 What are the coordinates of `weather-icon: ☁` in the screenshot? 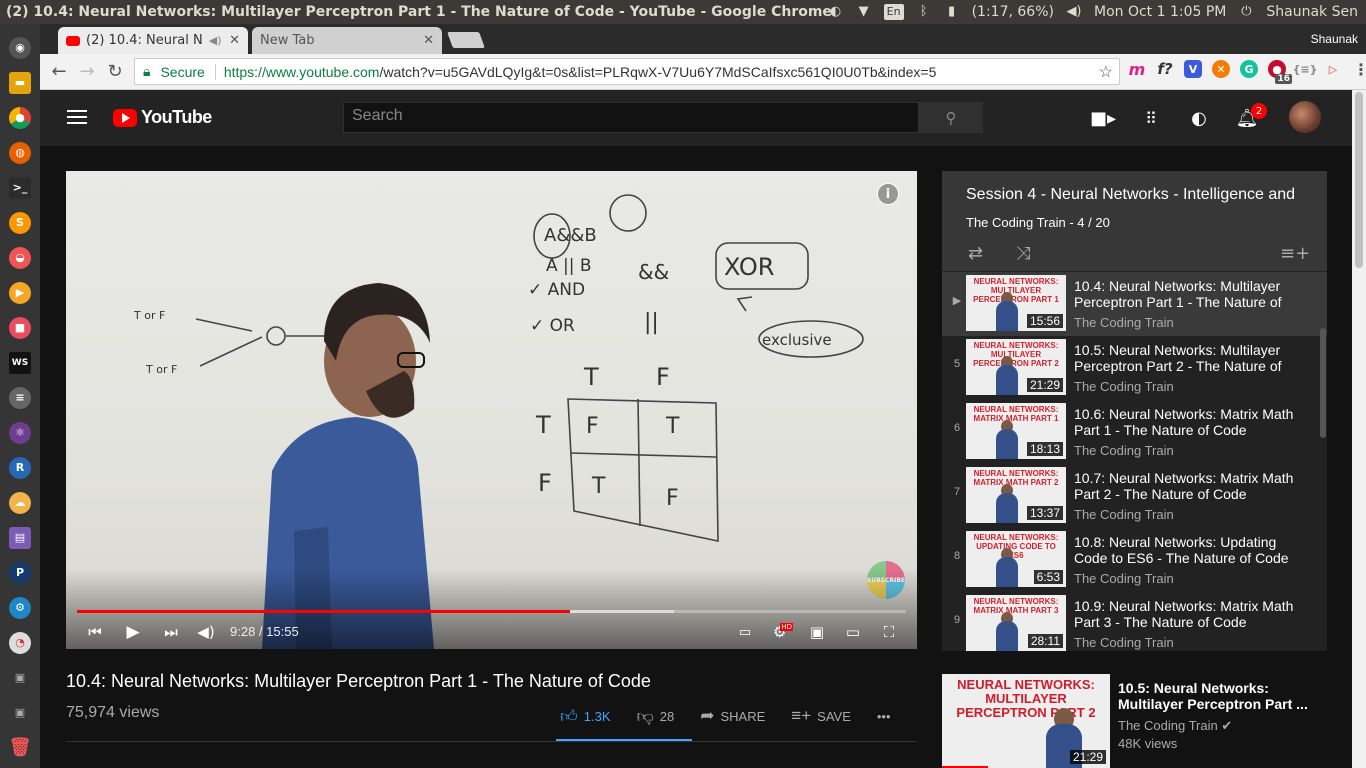 It's located at (20, 502).